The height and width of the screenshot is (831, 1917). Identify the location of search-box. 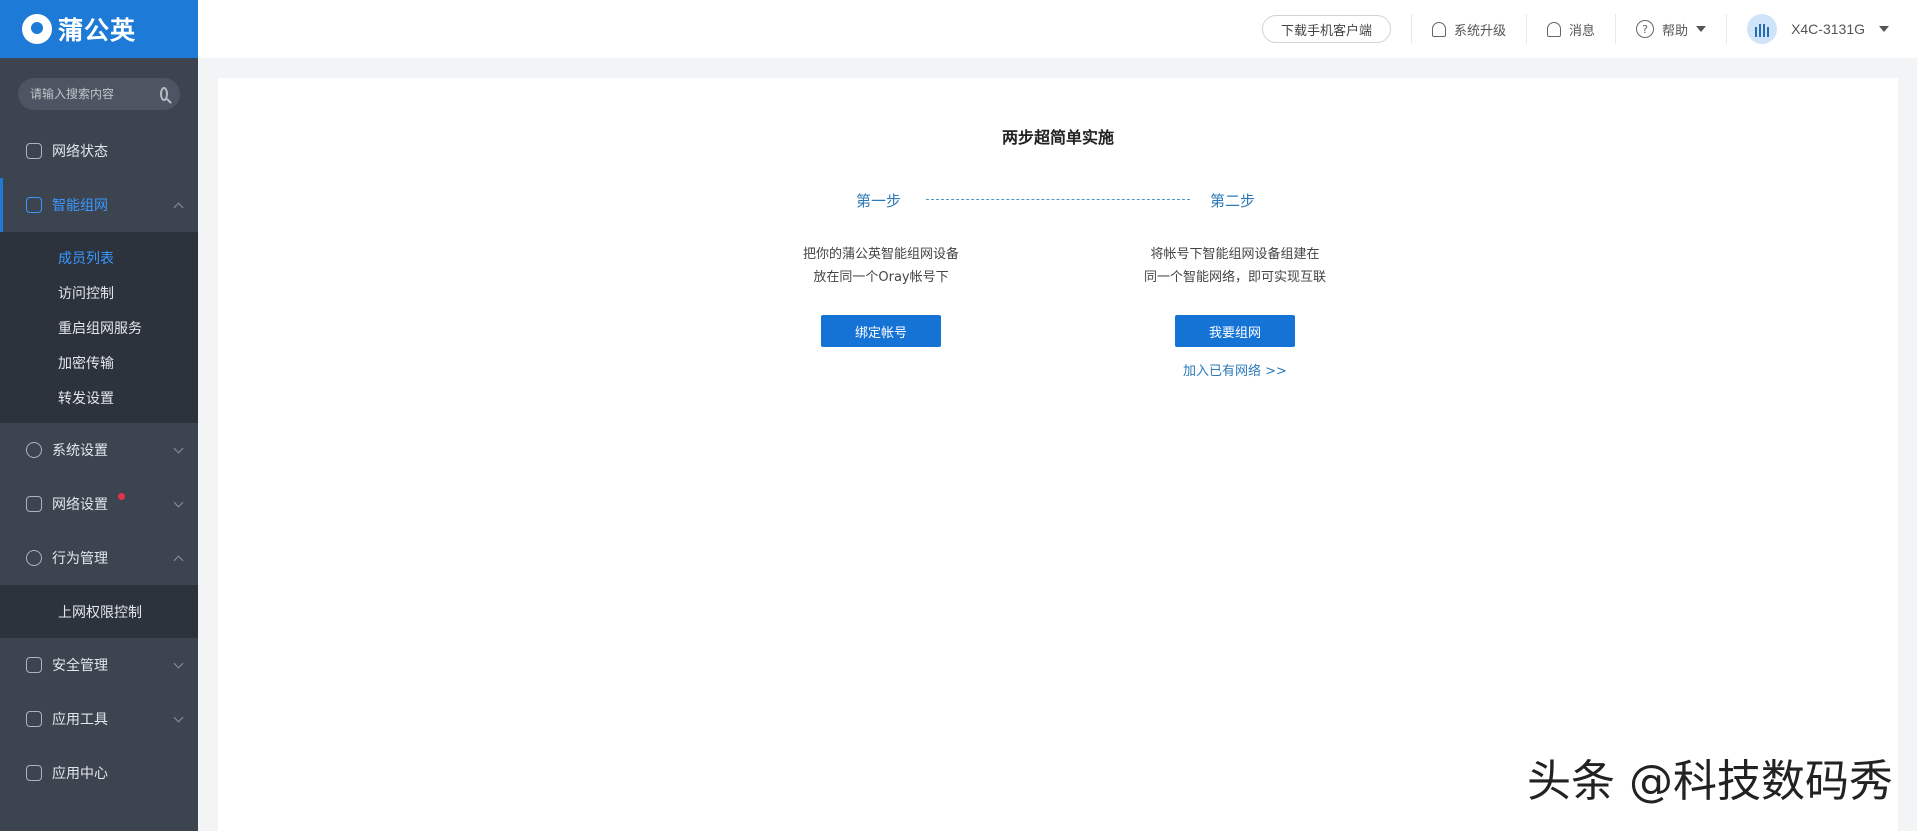
(99, 94).